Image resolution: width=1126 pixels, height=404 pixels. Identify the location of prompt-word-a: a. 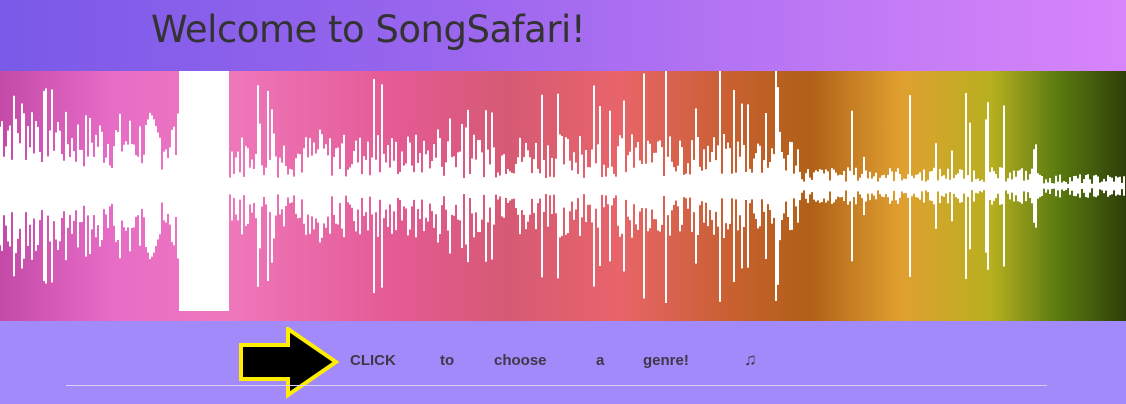
(600, 360).